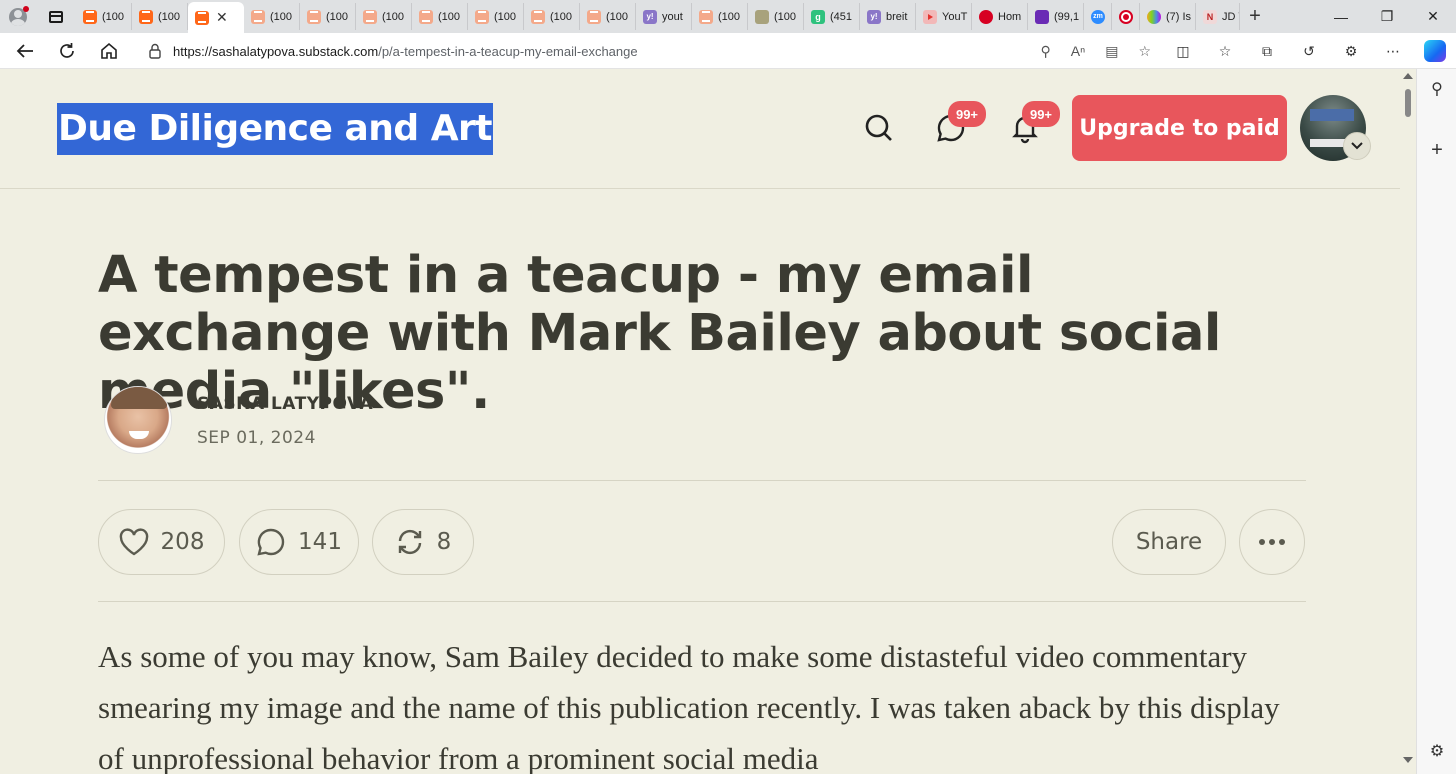 The height and width of the screenshot is (774, 1456). What do you see at coordinates (161, 542) in the screenshot?
I see `like-button: 208` at bounding box center [161, 542].